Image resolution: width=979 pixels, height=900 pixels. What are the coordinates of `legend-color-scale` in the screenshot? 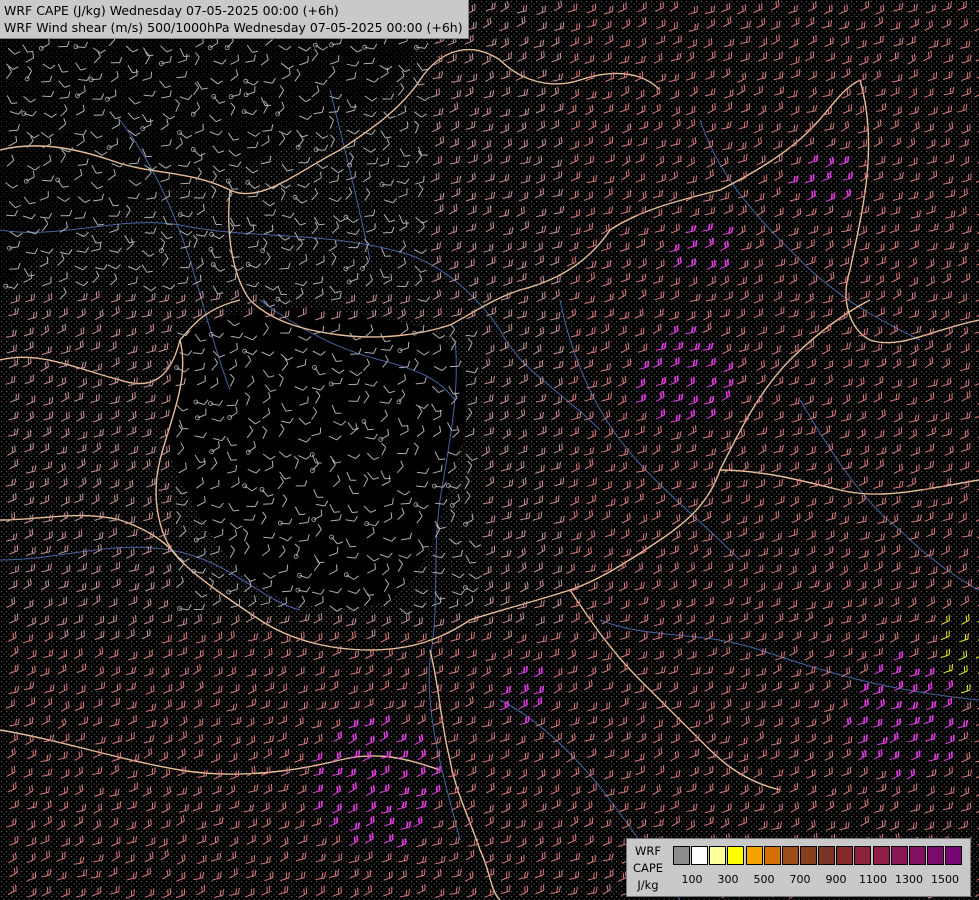 It's located at (818, 855).